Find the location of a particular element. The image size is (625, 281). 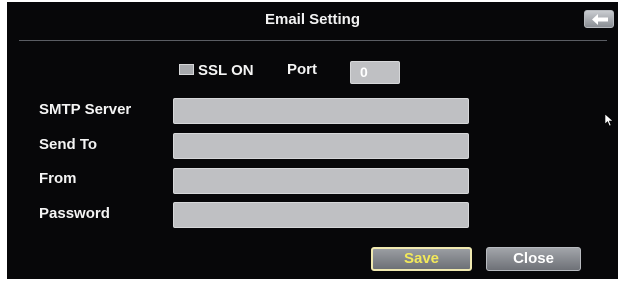

ssl-checkbox is located at coordinates (186, 69).